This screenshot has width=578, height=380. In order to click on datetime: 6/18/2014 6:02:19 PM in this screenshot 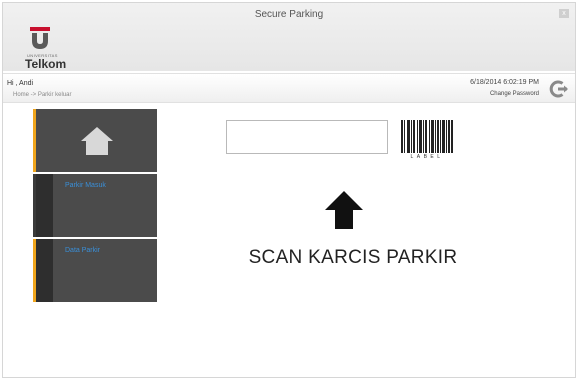, I will do `click(504, 82)`.